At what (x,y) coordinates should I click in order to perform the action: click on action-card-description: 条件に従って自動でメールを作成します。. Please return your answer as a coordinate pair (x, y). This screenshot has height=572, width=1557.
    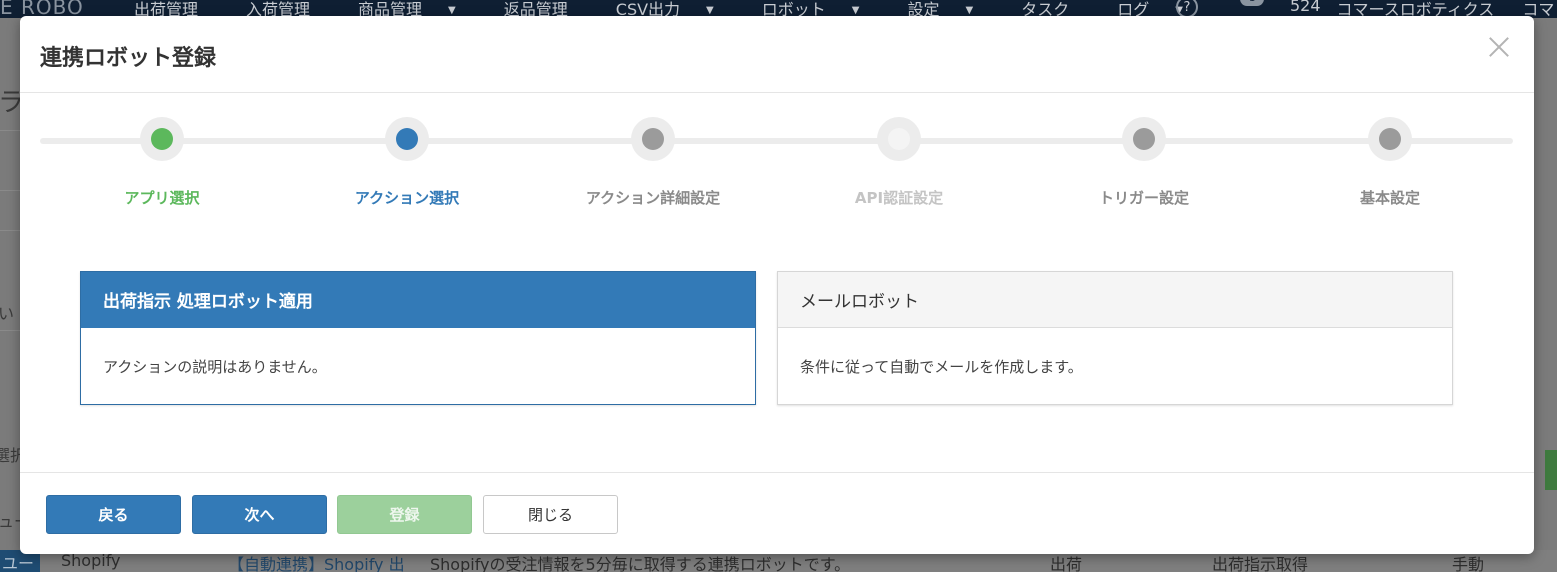
    Looking at the image, I should click on (941, 367).